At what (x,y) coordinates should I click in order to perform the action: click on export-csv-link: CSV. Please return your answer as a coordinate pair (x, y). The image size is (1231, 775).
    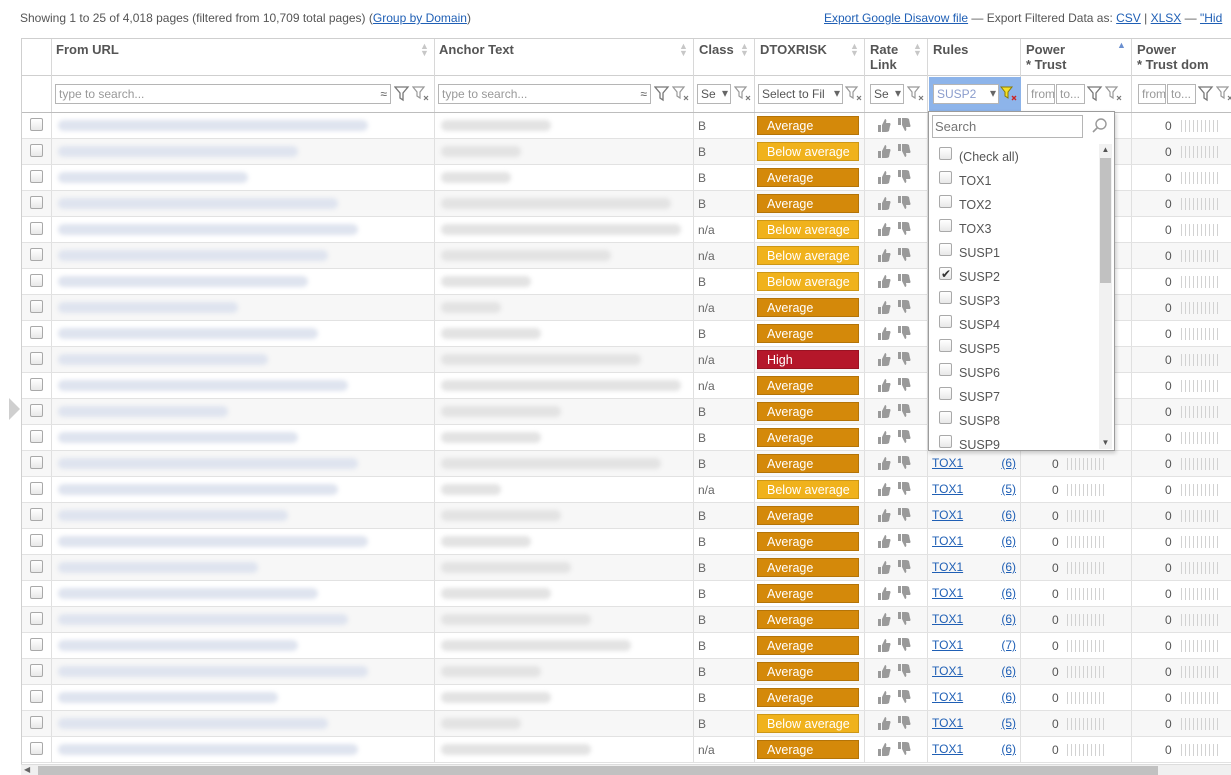
    Looking at the image, I should click on (1128, 18).